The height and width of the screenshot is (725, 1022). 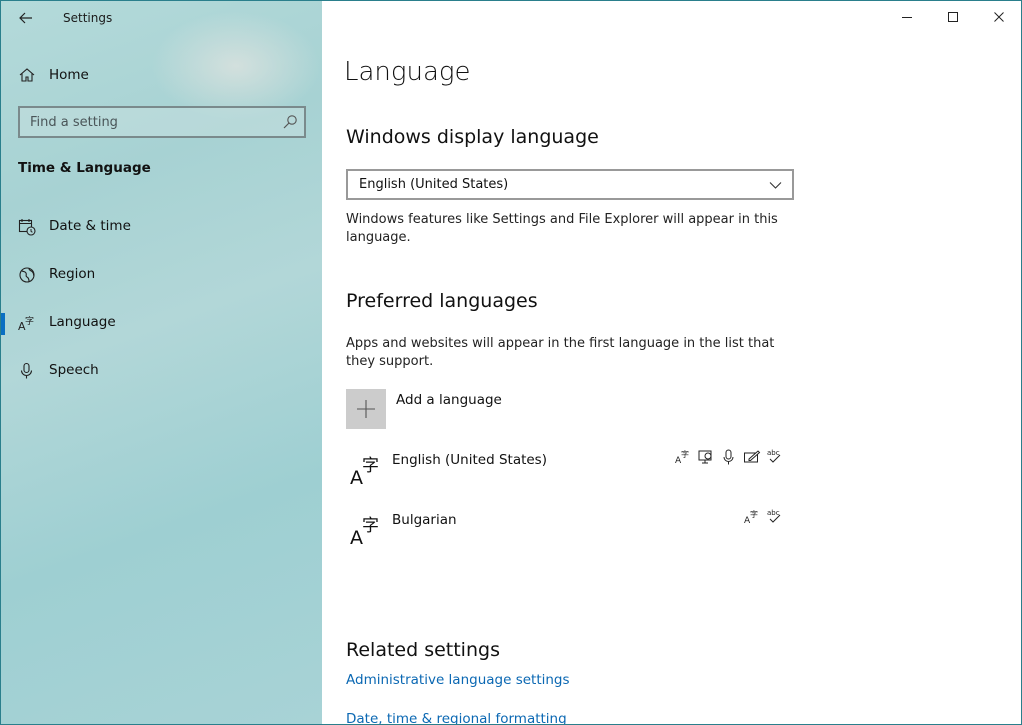 I want to click on selection-indicator, so click(x=3, y=324).